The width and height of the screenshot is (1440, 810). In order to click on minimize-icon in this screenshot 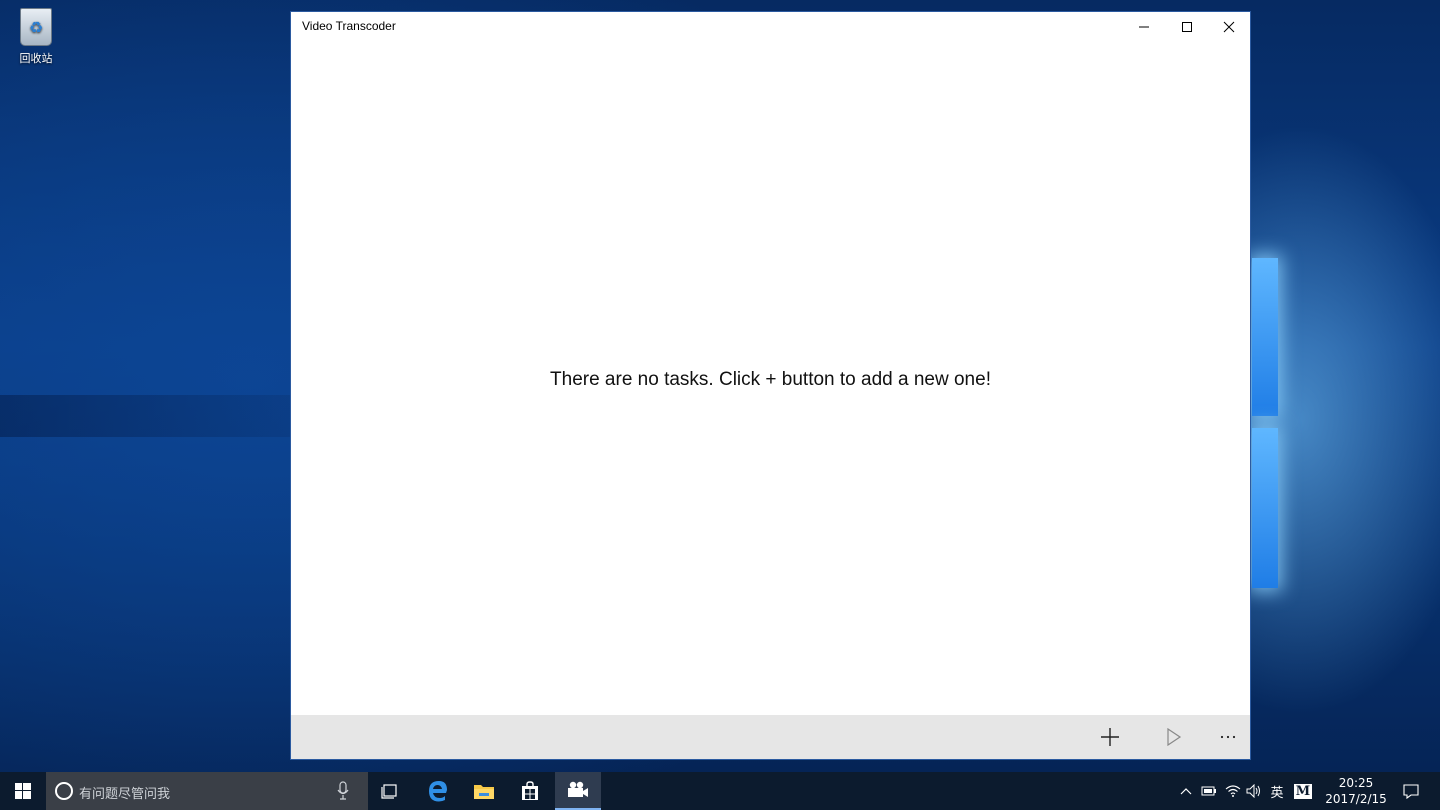, I will do `click(1144, 27)`.